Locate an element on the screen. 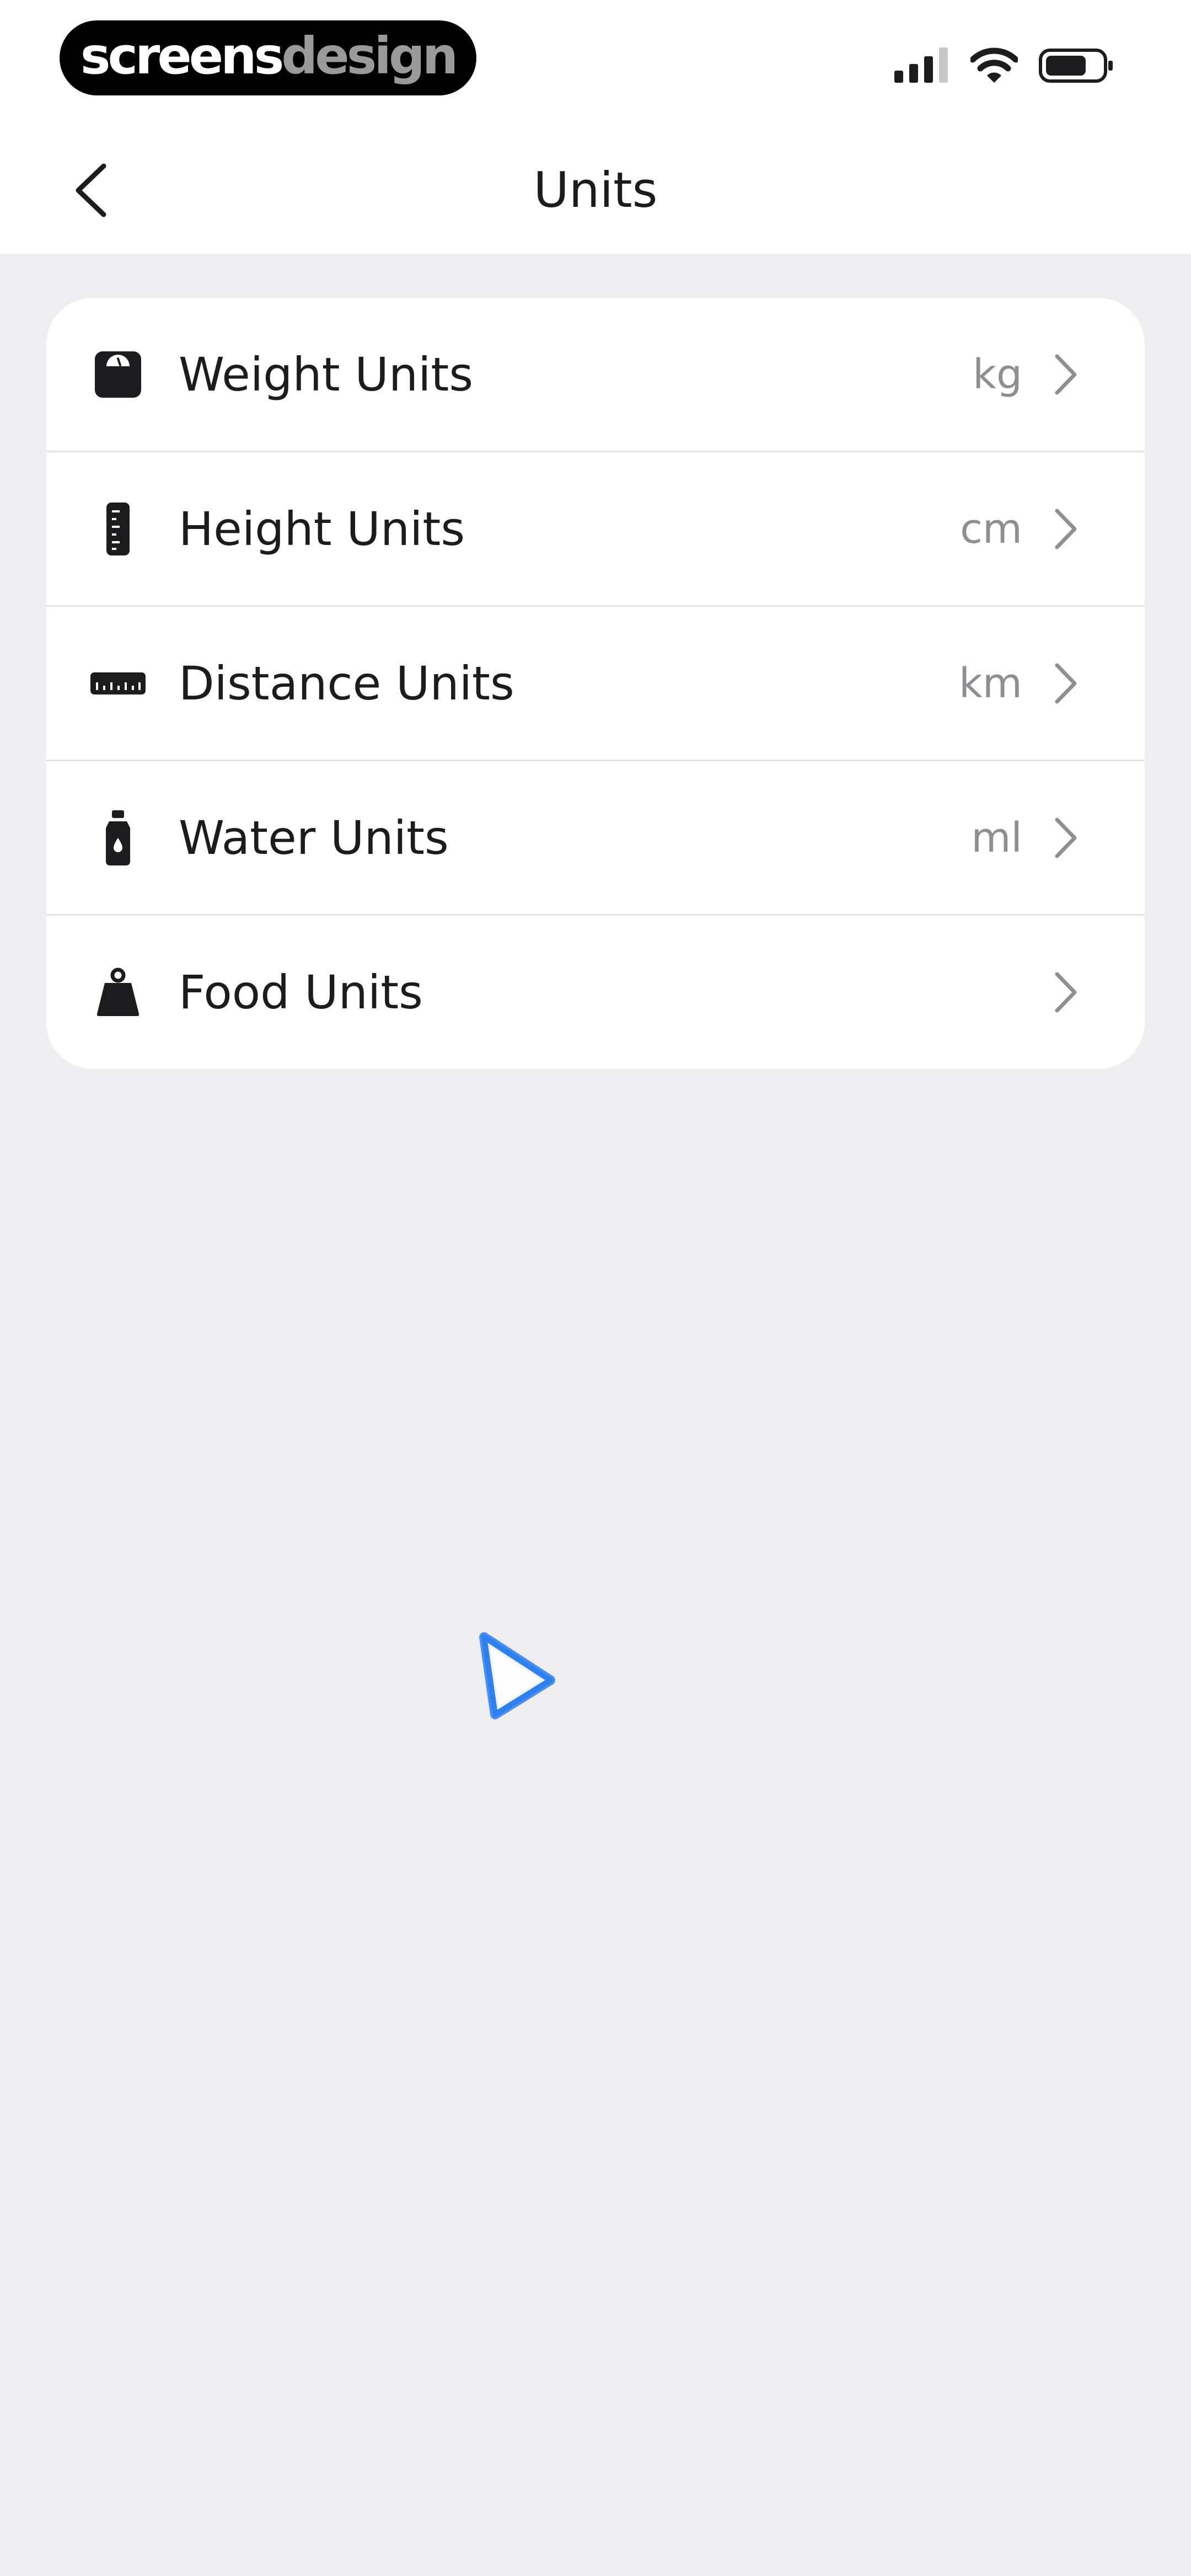 The width and height of the screenshot is (1191, 2576). row-label: Water Units is located at coordinates (314, 837).